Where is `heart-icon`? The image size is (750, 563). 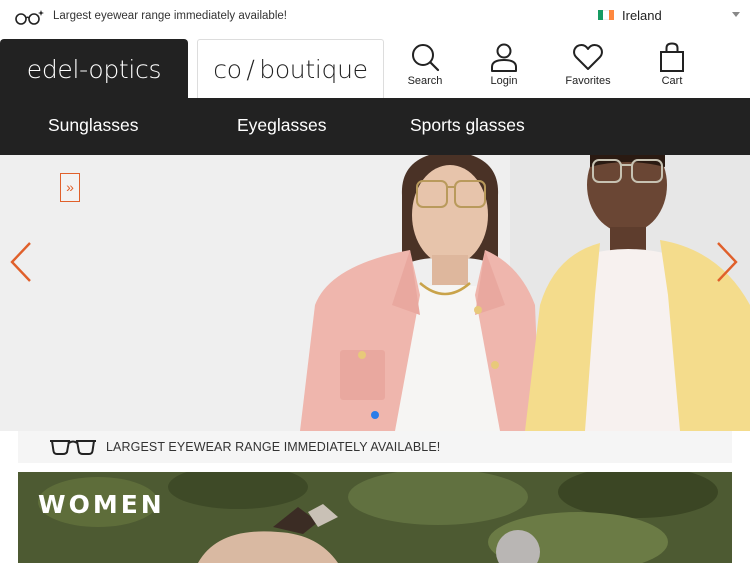 heart-icon is located at coordinates (588, 57).